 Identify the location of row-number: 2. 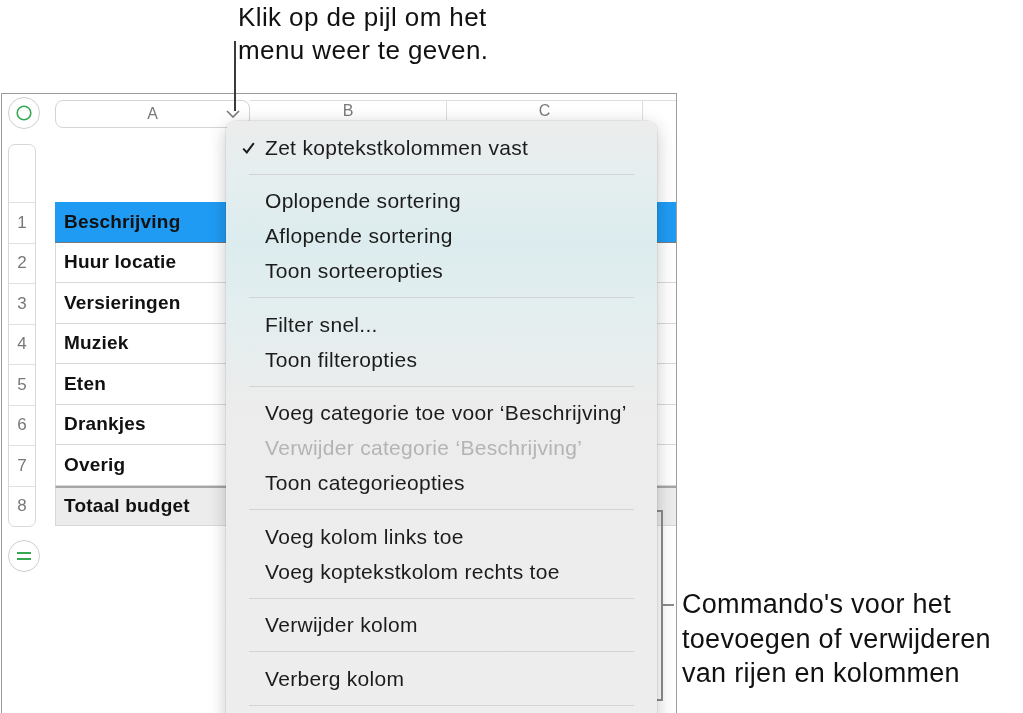
(22, 262).